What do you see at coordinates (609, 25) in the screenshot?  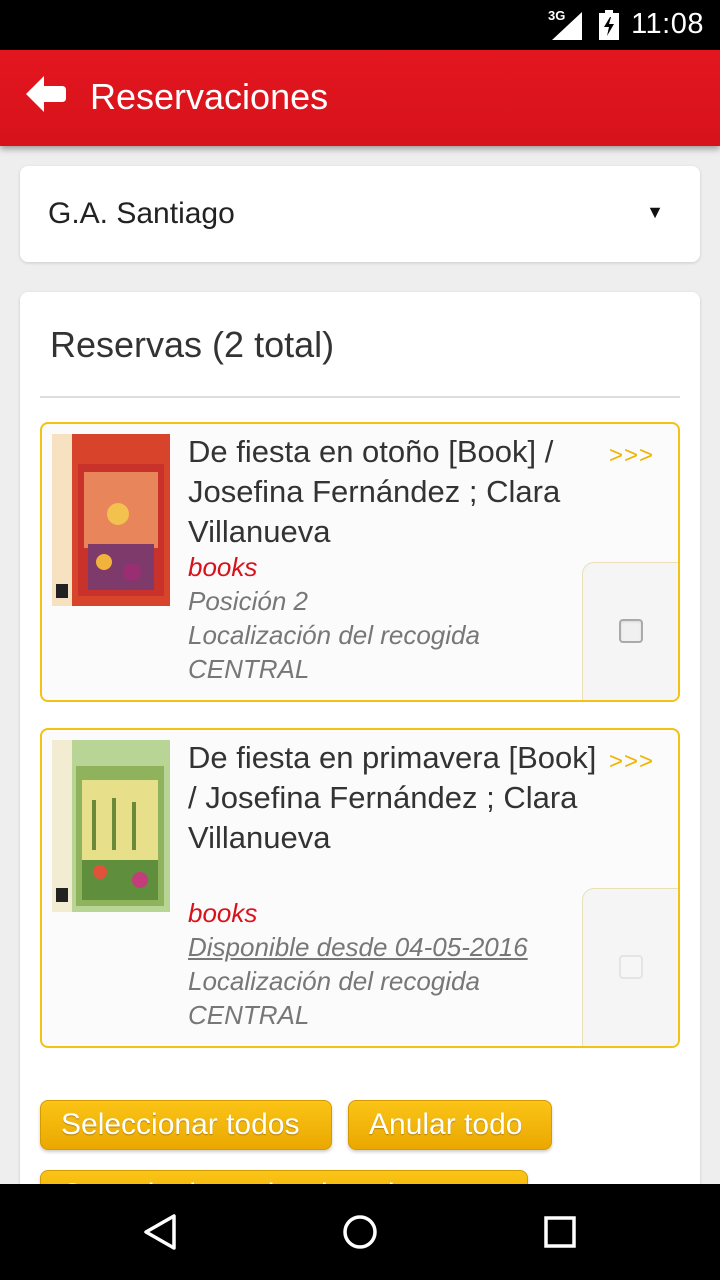 I see `battery-charging-icon` at bounding box center [609, 25].